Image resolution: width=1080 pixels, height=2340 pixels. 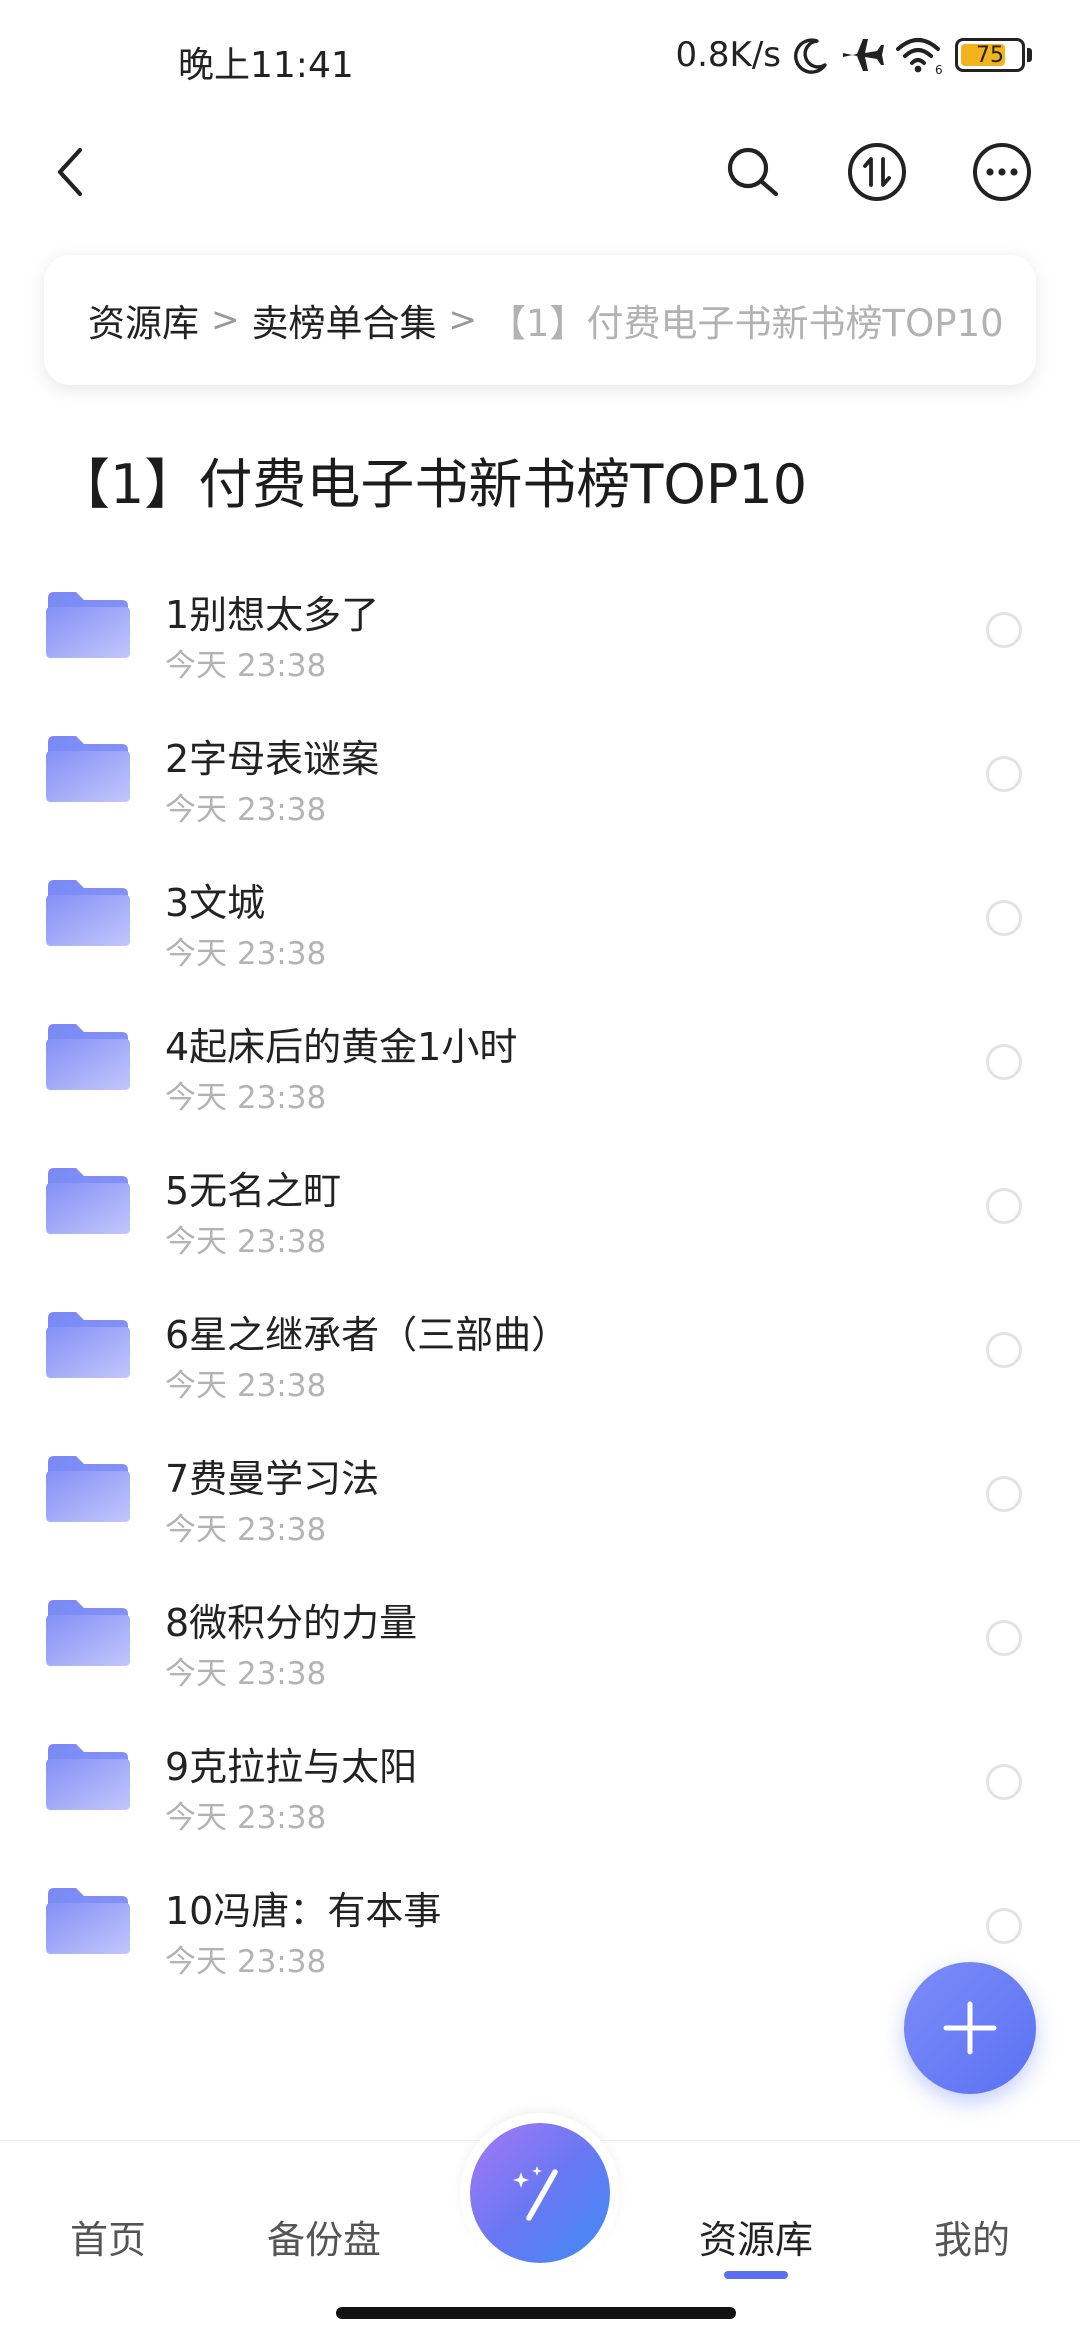 I want to click on wifi-icon: 6, so click(x=919, y=56).